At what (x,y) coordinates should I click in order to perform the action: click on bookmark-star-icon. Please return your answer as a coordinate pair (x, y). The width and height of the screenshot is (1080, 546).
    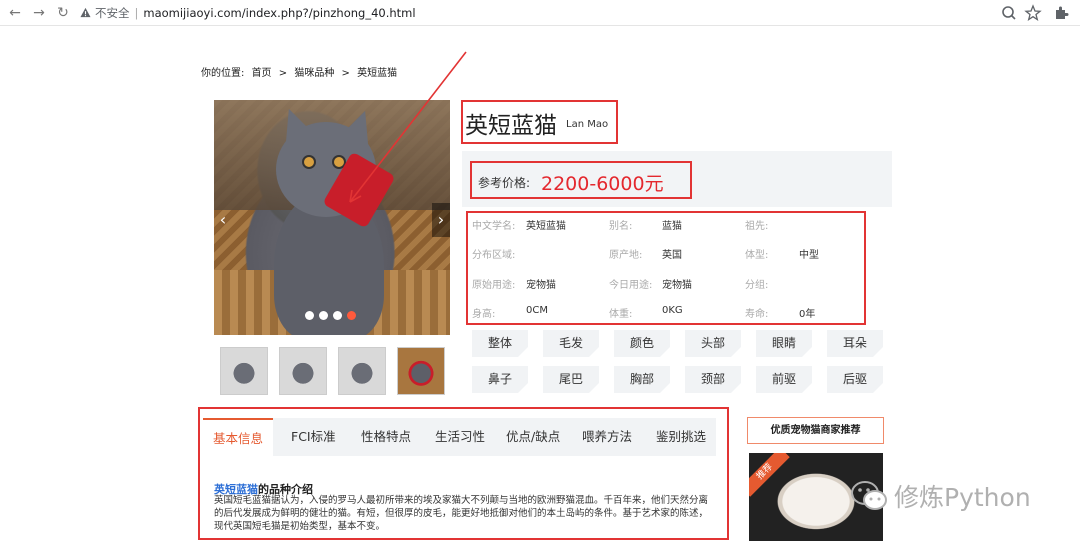
    Looking at the image, I should click on (1033, 13).